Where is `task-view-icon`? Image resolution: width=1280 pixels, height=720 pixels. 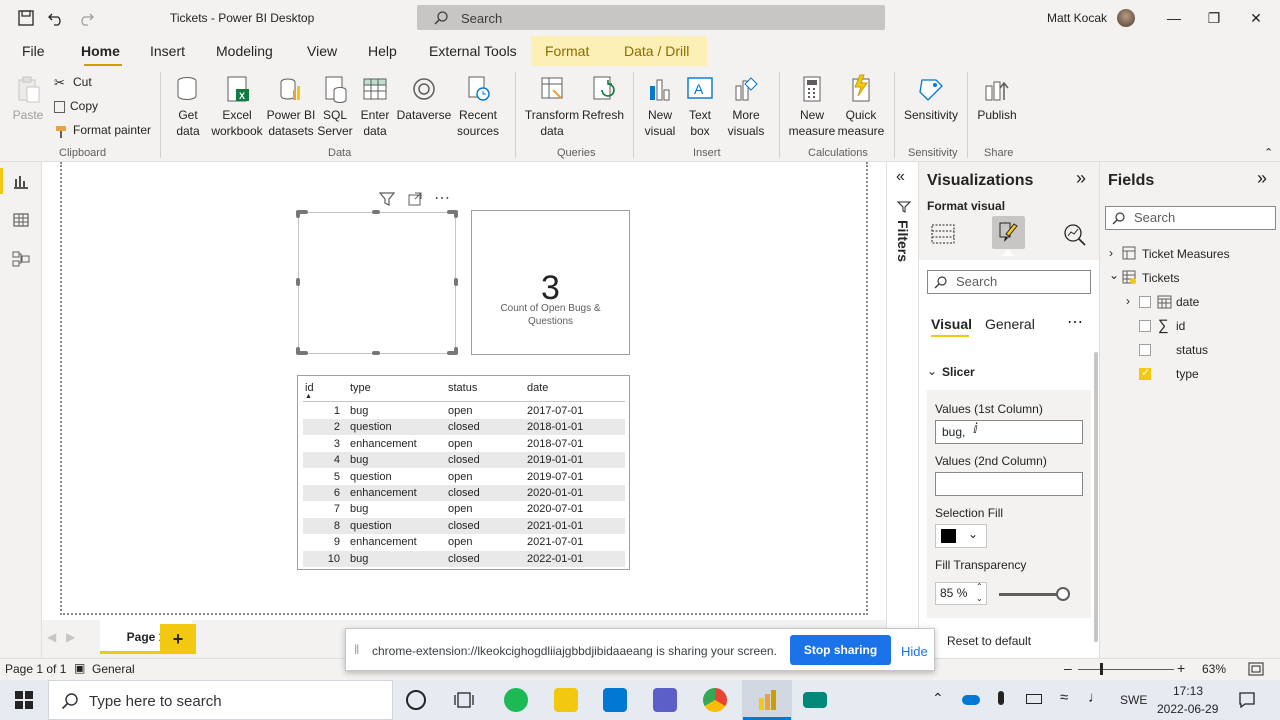
task-view-icon is located at coordinates (464, 700).